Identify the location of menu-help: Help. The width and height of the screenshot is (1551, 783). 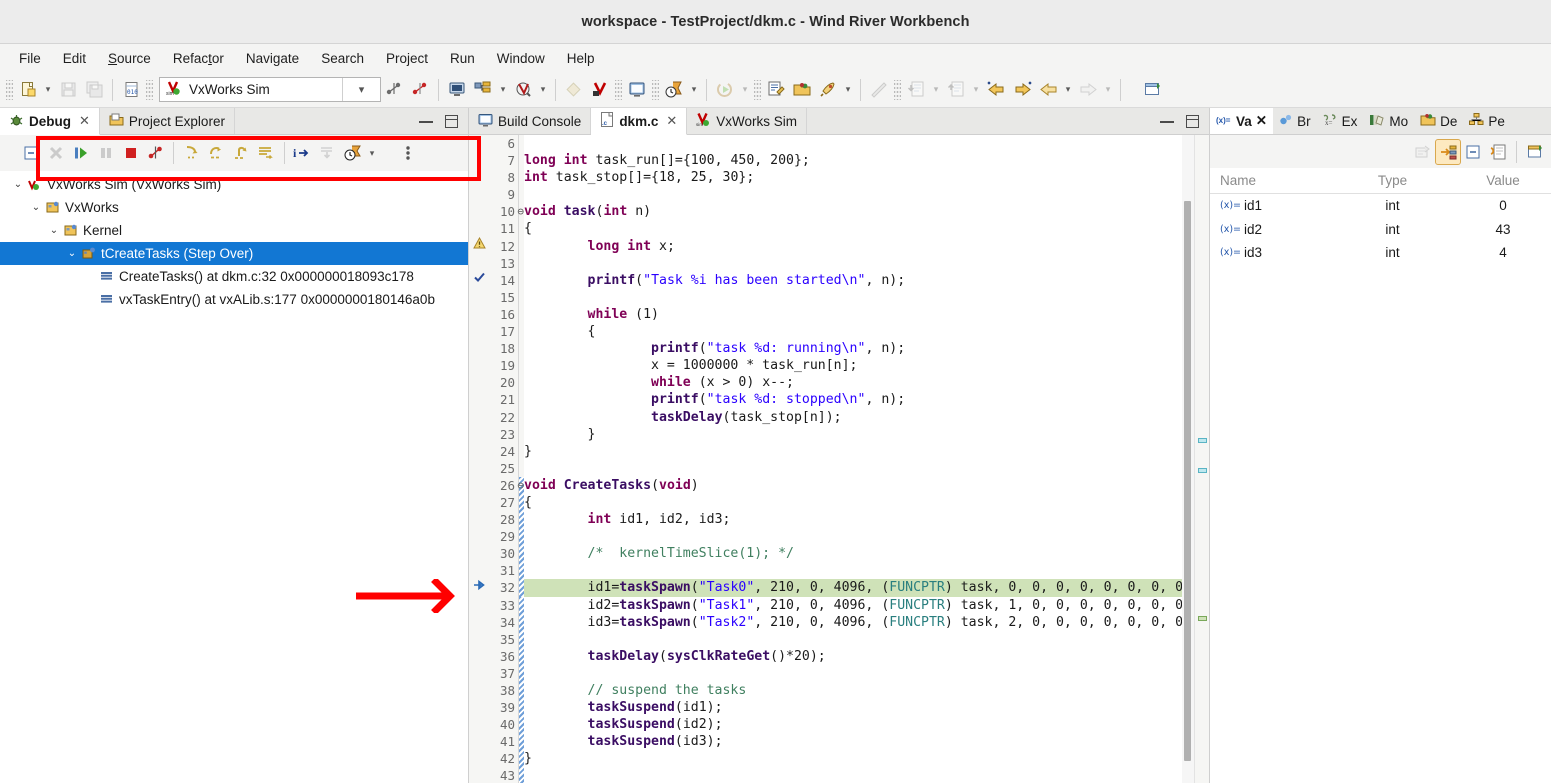
(581, 58).